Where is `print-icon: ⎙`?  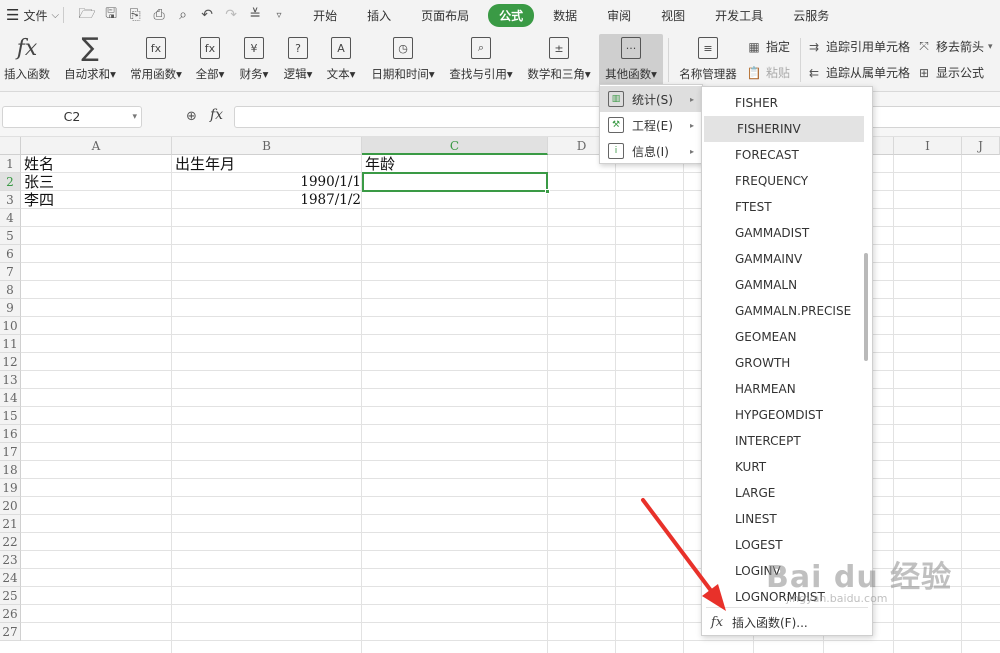
print-icon: ⎙ is located at coordinates (159, 15).